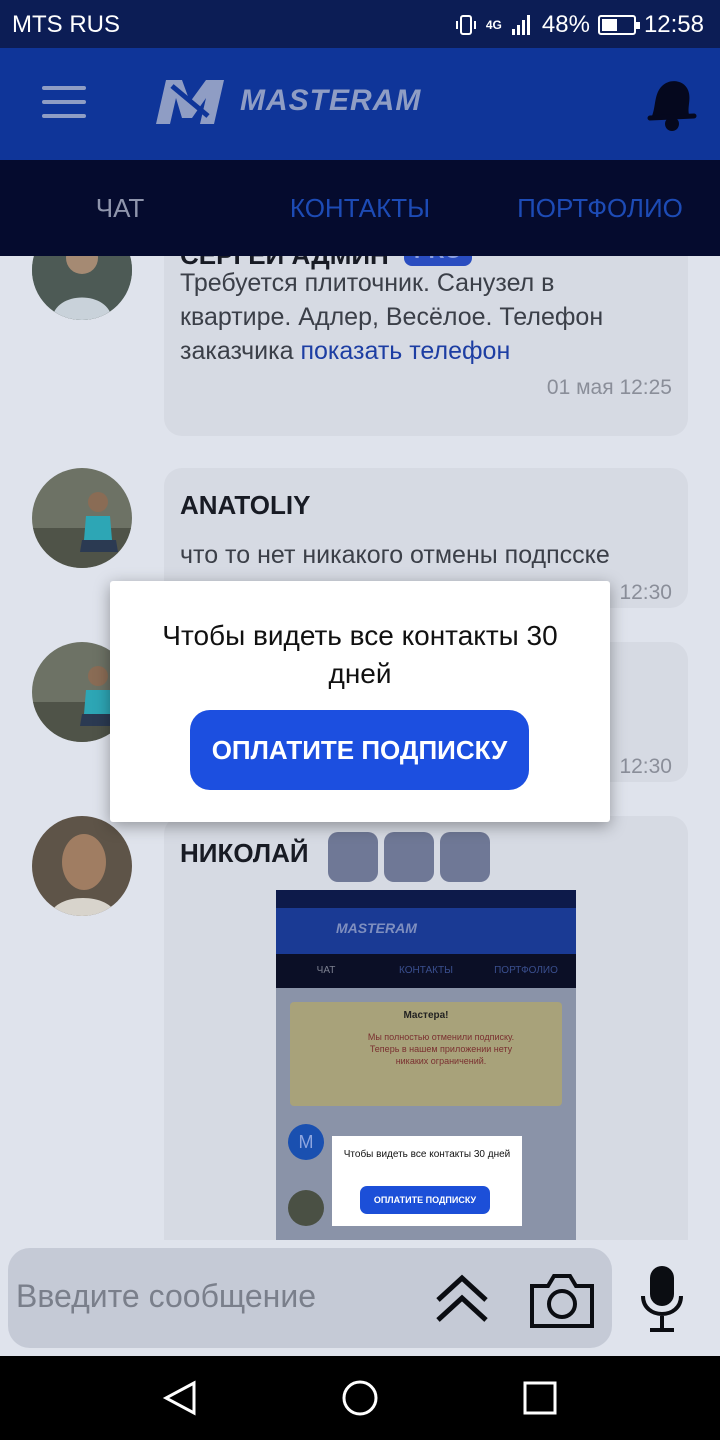 This screenshot has width=720, height=1440. What do you see at coordinates (395, 555) in the screenshot?
I see `message-text: что то нет никакого отмены подпсске` at bounding box center [395, 555].